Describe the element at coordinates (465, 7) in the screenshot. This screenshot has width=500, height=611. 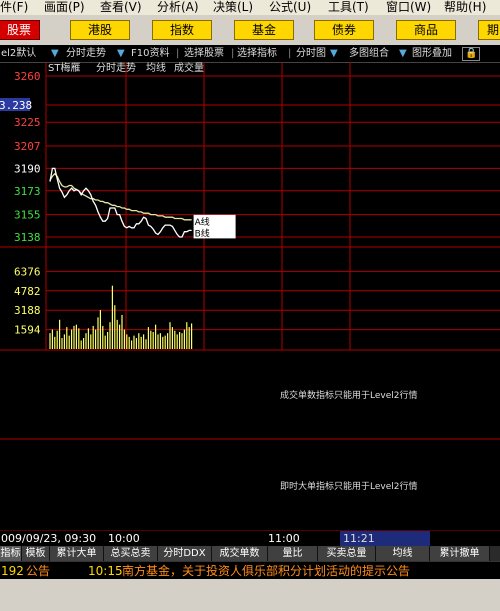
I see `menu-help: 帮助(H)` at that location.